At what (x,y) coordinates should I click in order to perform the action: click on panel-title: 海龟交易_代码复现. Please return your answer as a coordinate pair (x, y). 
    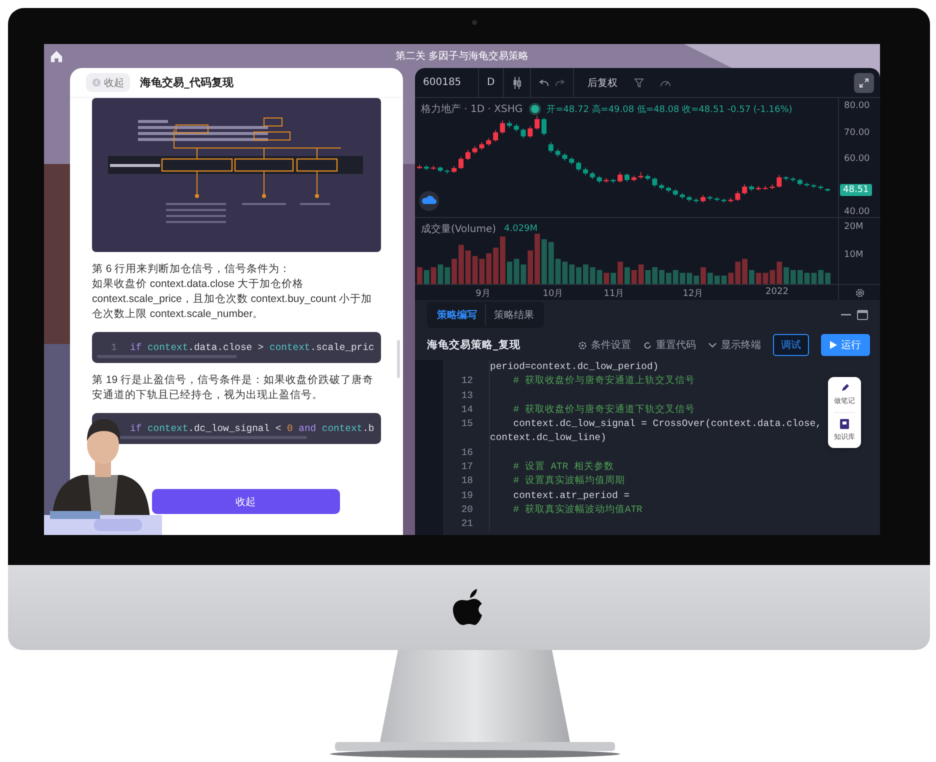
    Looking at the image, I should click on (187, 82).